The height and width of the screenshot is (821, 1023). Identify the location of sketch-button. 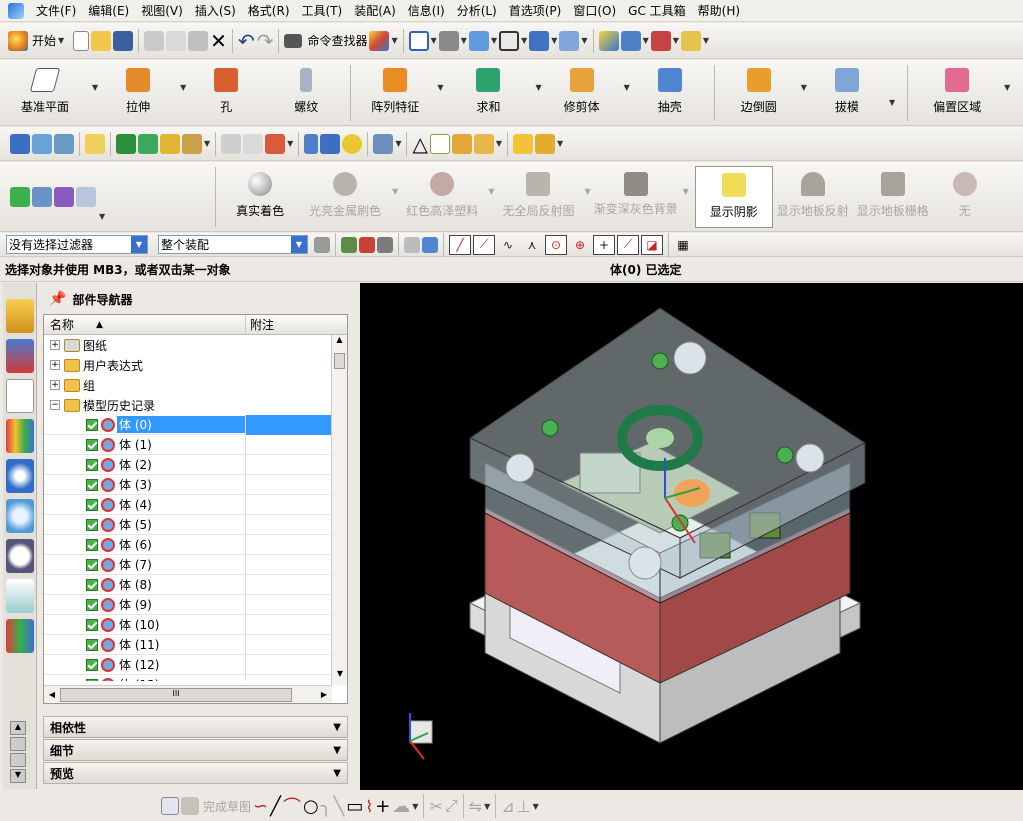
(170, 806).